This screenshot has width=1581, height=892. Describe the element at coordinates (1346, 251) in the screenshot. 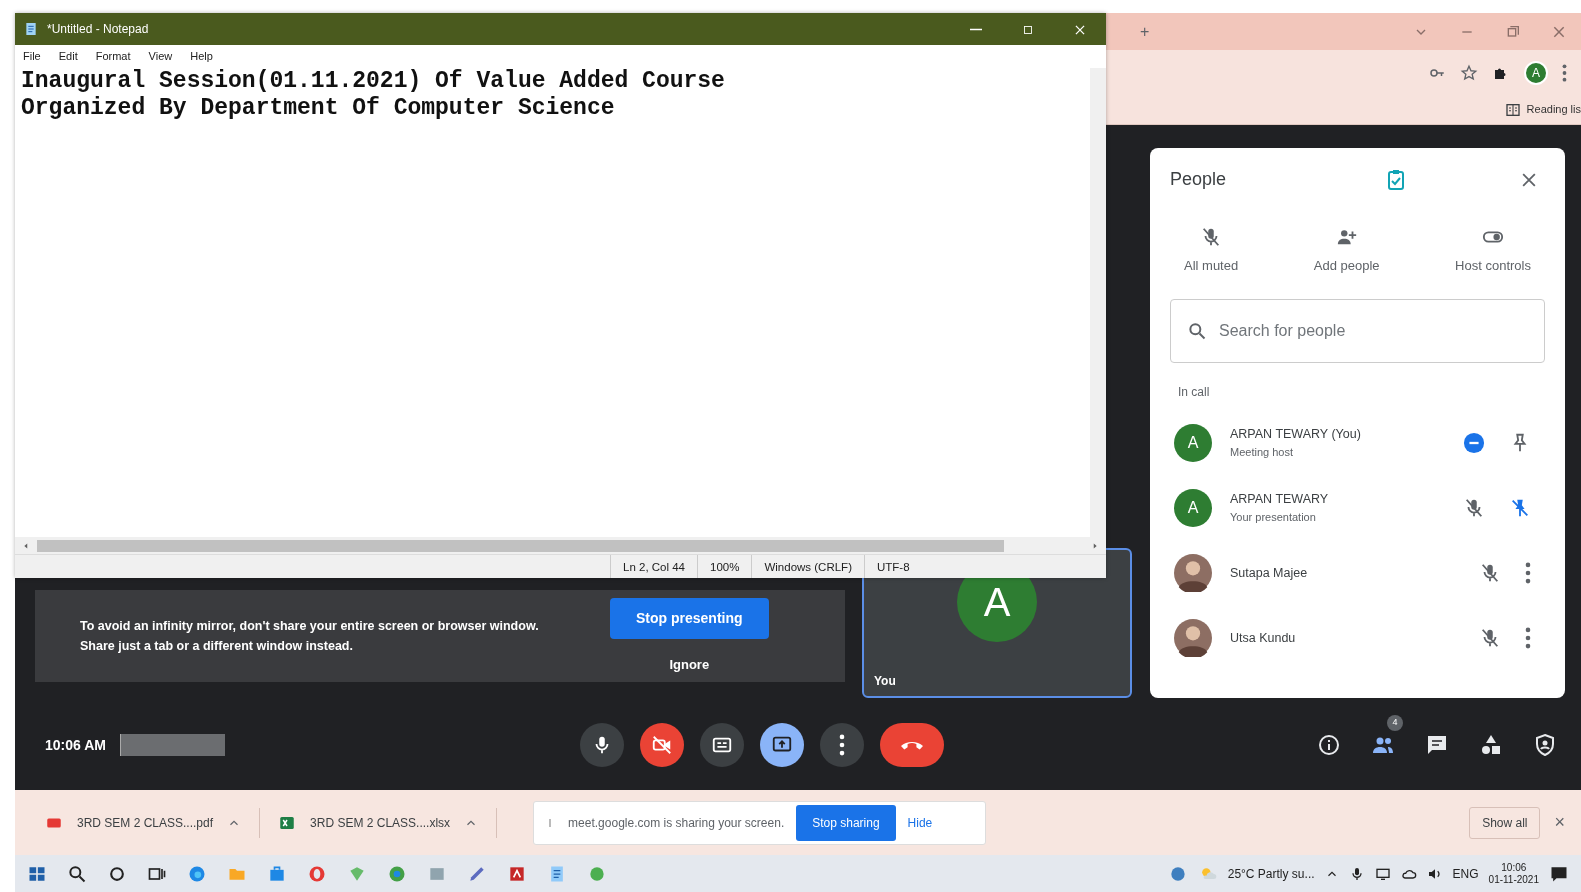

I see `action-button: Add people` at that location.